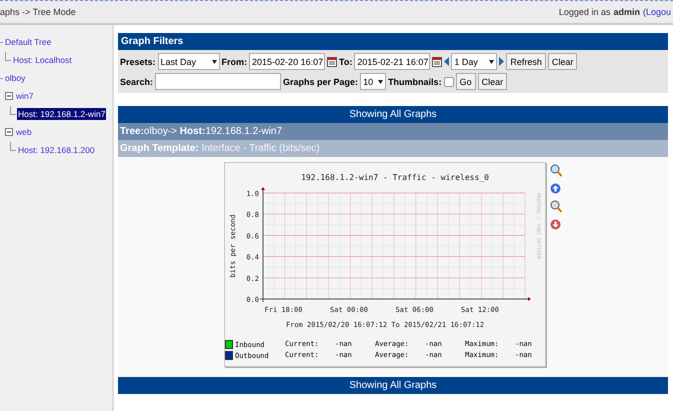 This screenshot has height=411, width=673. I want to click on thumbnails-checkbox, so click(449, 81).